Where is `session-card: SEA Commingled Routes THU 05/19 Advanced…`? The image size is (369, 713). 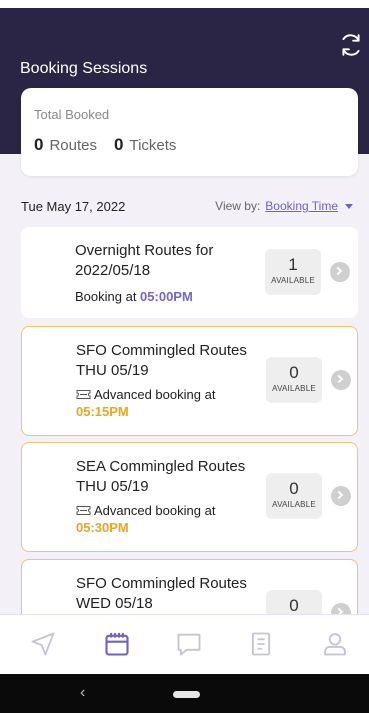 session-card: SEA Commingled Routes THU 05/19 Advanced… is located at coordinates (189, 497).